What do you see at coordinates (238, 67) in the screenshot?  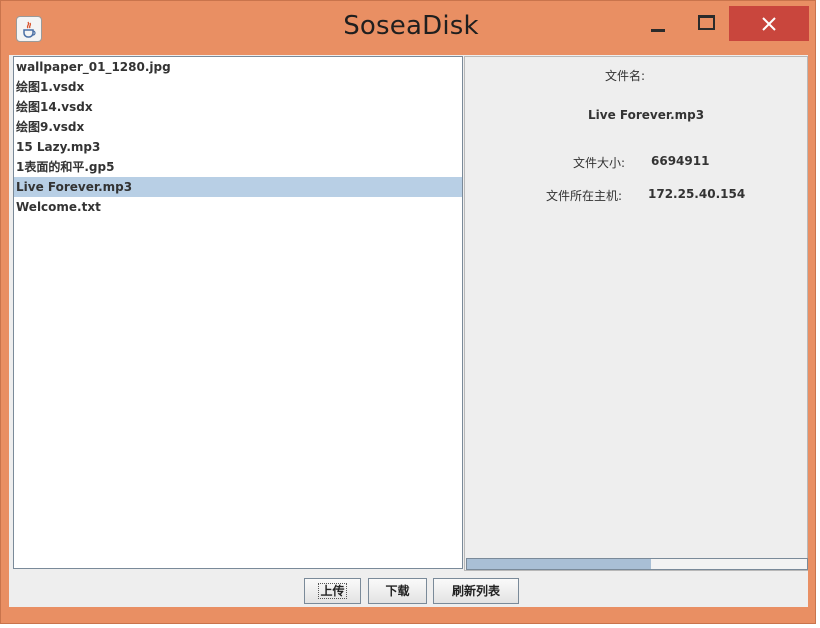 I see `list-item: wallpaper_01_1280.jpg` at bounding box center [238, 67].